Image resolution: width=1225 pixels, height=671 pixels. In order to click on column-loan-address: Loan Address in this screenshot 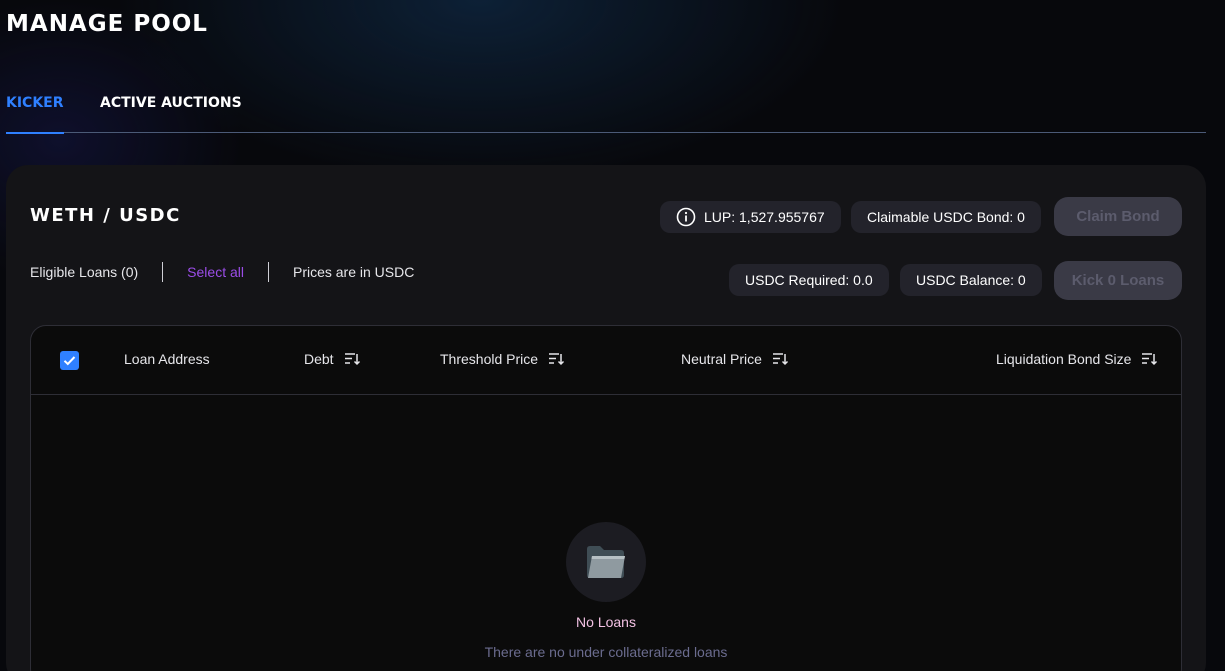, I will do `click(167, 359)`.